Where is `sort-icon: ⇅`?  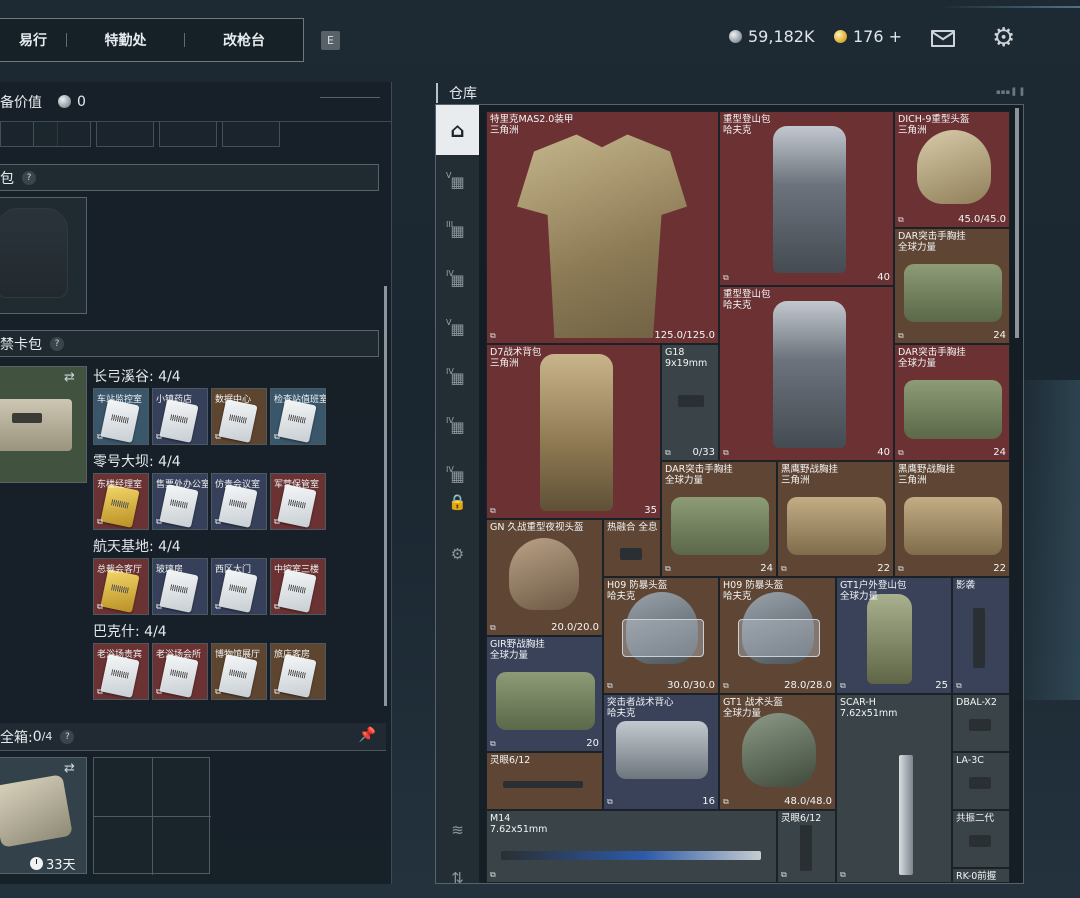 sort-icon: ⇅ is located at coordinates (457, 875).